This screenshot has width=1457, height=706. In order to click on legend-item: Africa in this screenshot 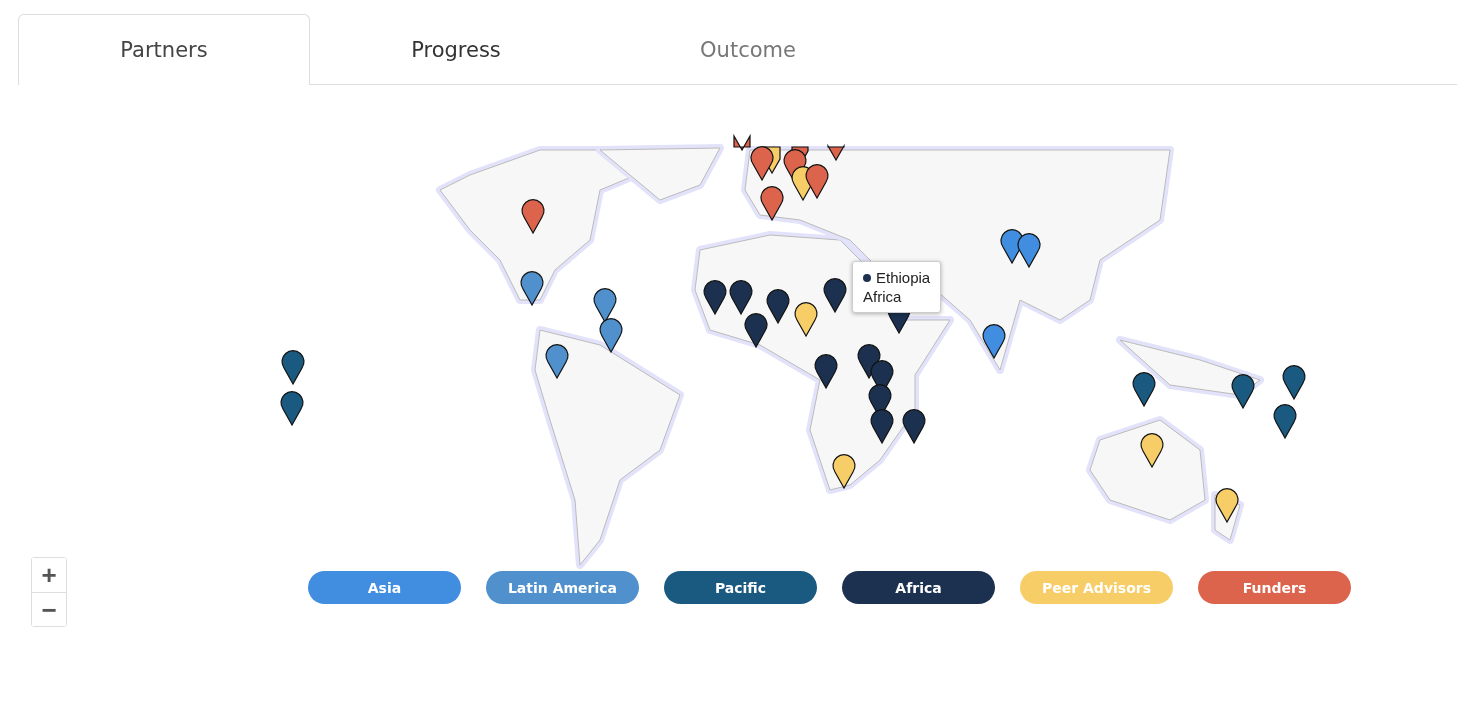, I will do `click(918, 587)`.